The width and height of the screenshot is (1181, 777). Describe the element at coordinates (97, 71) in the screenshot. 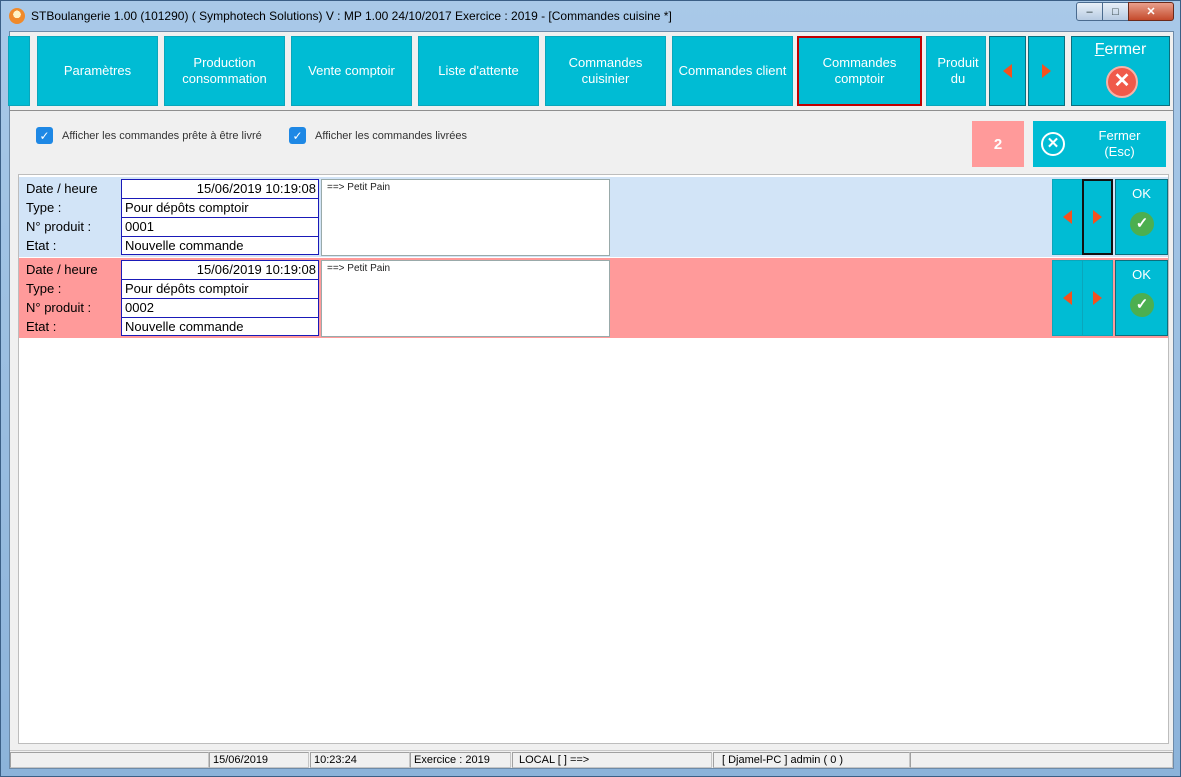

I see `tab-parametres: Paramètres` at that location.